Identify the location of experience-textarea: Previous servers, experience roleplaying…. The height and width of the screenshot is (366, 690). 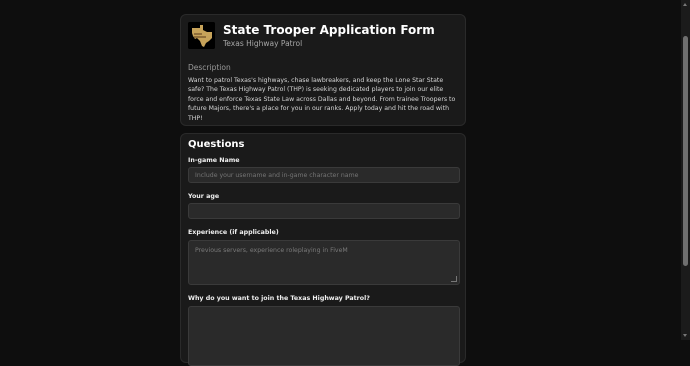
(324, 262).